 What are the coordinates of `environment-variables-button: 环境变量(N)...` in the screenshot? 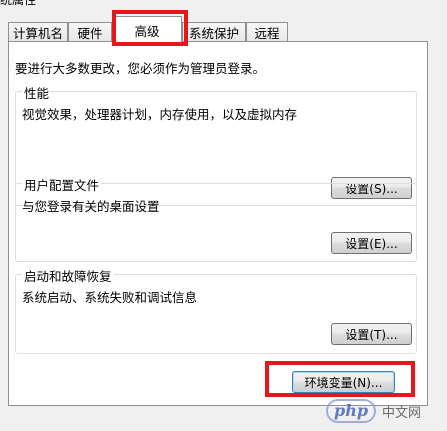 It's located at (343, 382).